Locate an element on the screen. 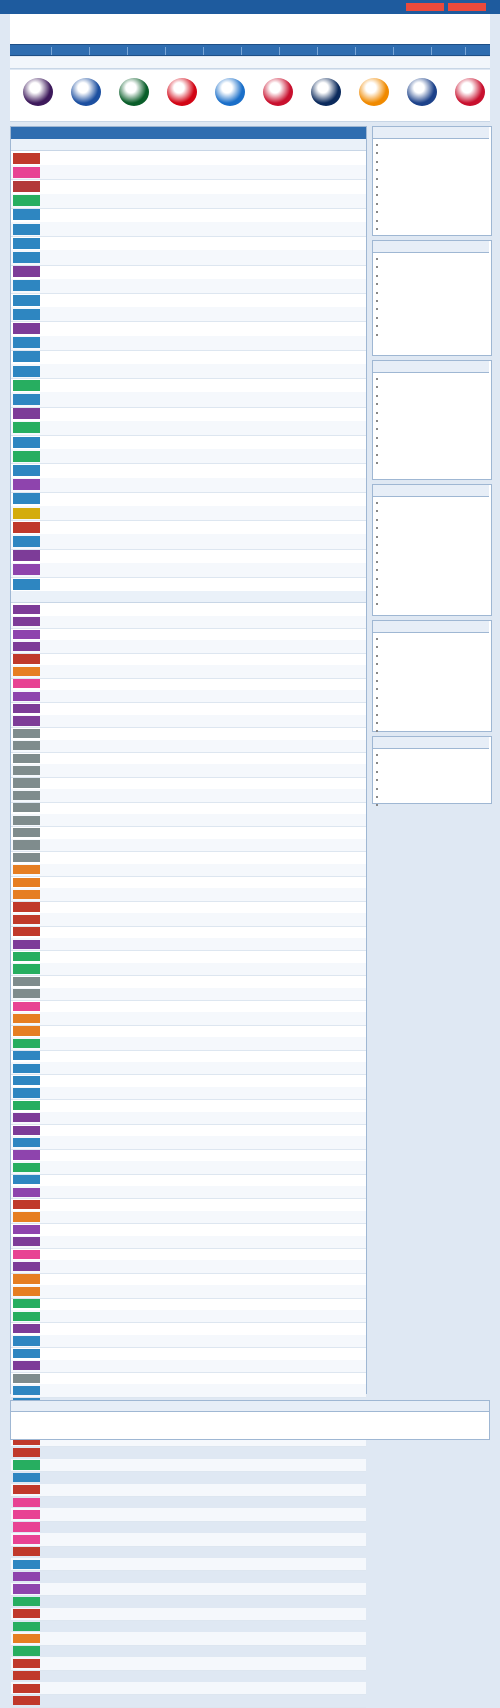 This screenshot has height=1708, width=500. league-logo-item is located at coordinates (86, 95).